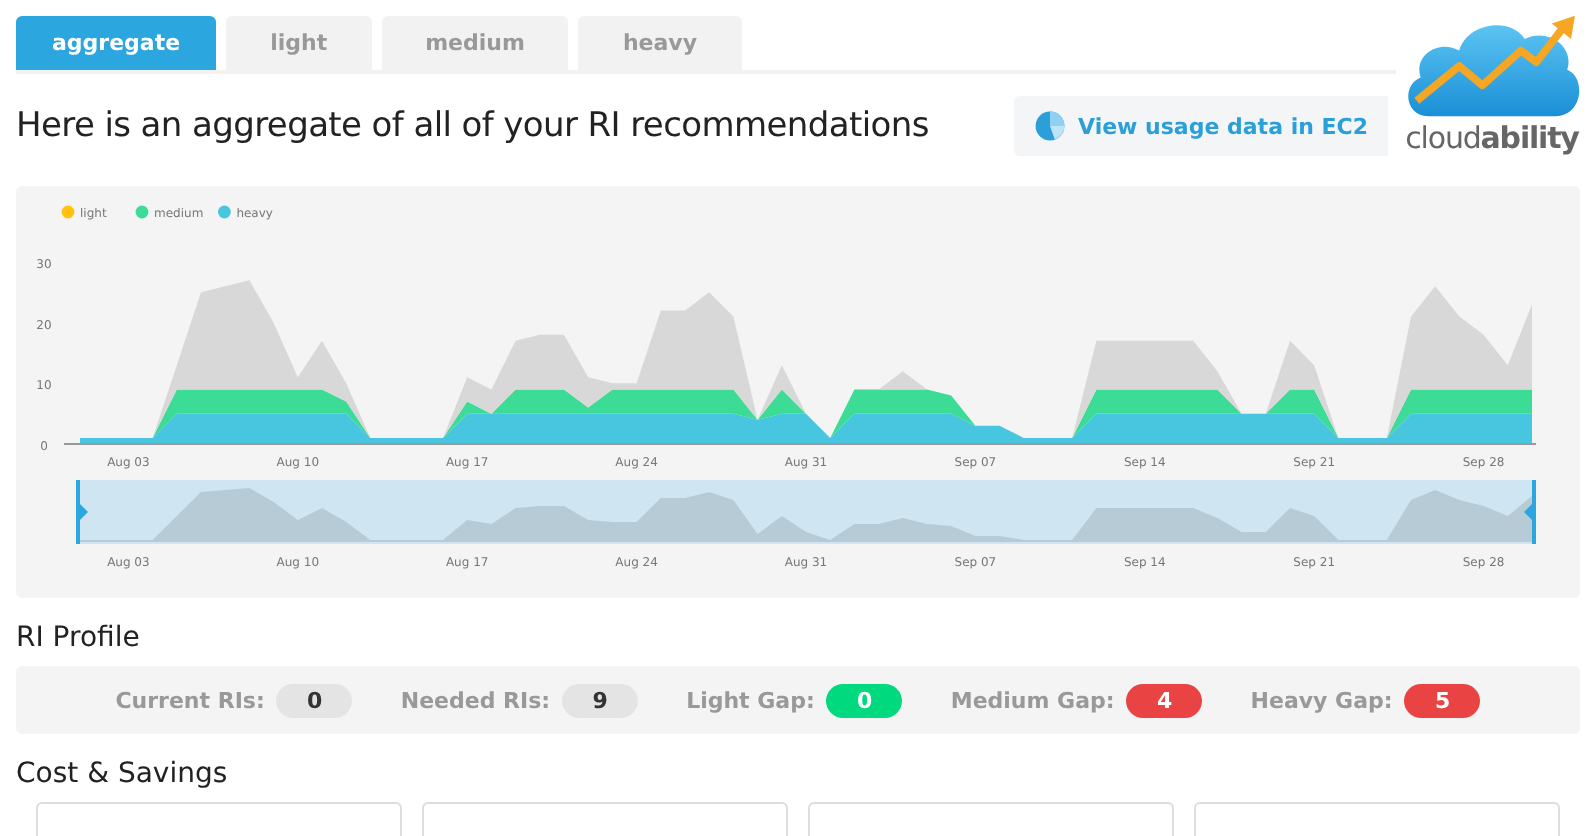 This screenshot has height=836, width=1588. What do you see at coordinates (1321, 700) in the screenshot?
I see `stat-label: Heavy Gap:` at bounding box center [1321, 700].